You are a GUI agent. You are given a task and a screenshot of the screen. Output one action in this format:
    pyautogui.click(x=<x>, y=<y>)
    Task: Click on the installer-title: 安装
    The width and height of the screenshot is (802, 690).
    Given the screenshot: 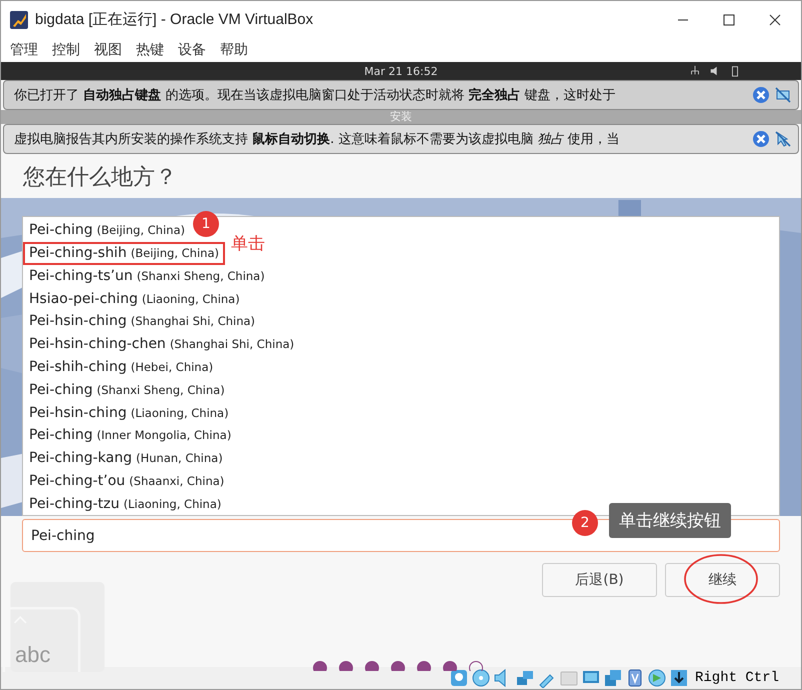 What is the action you would take?
    pyautogui.click(x=401, y=116)
    